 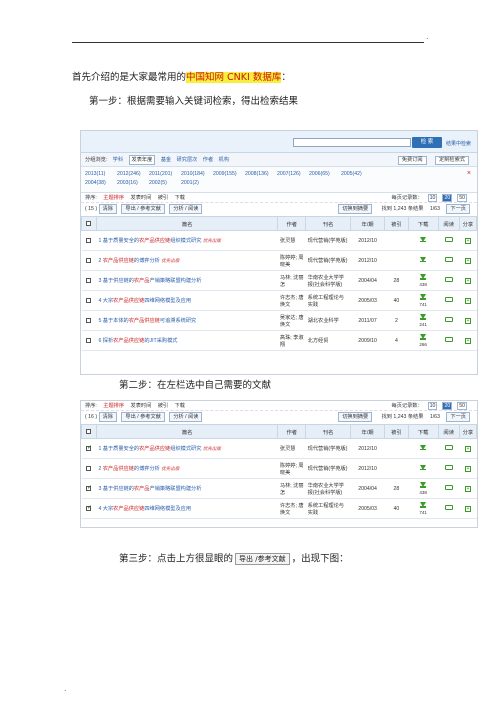 What do you see at coordinates (101, 174) in the screenshot?
I see `year-link: 2013(11)` at bounding box center [101, 174].